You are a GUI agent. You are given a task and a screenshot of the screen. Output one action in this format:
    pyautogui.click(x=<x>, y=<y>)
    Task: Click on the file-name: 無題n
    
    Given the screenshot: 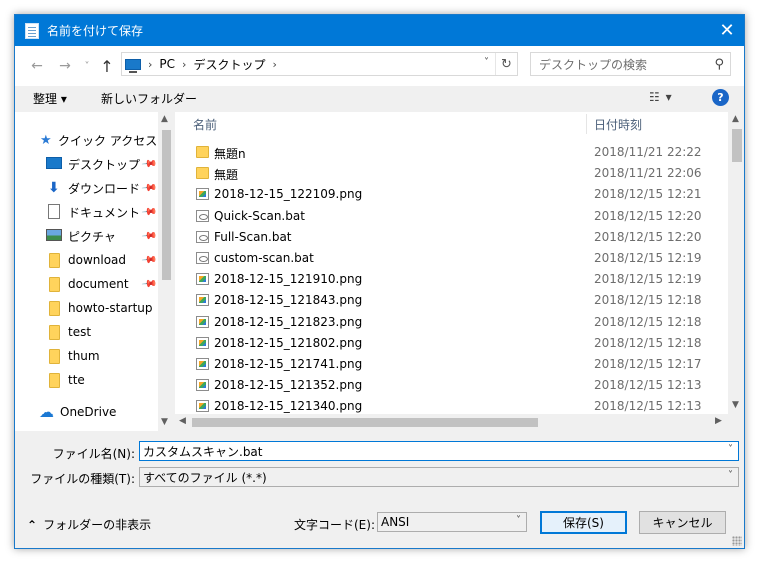 What is the action you would take?
    pyautogui.click(x=230, y=154)
    